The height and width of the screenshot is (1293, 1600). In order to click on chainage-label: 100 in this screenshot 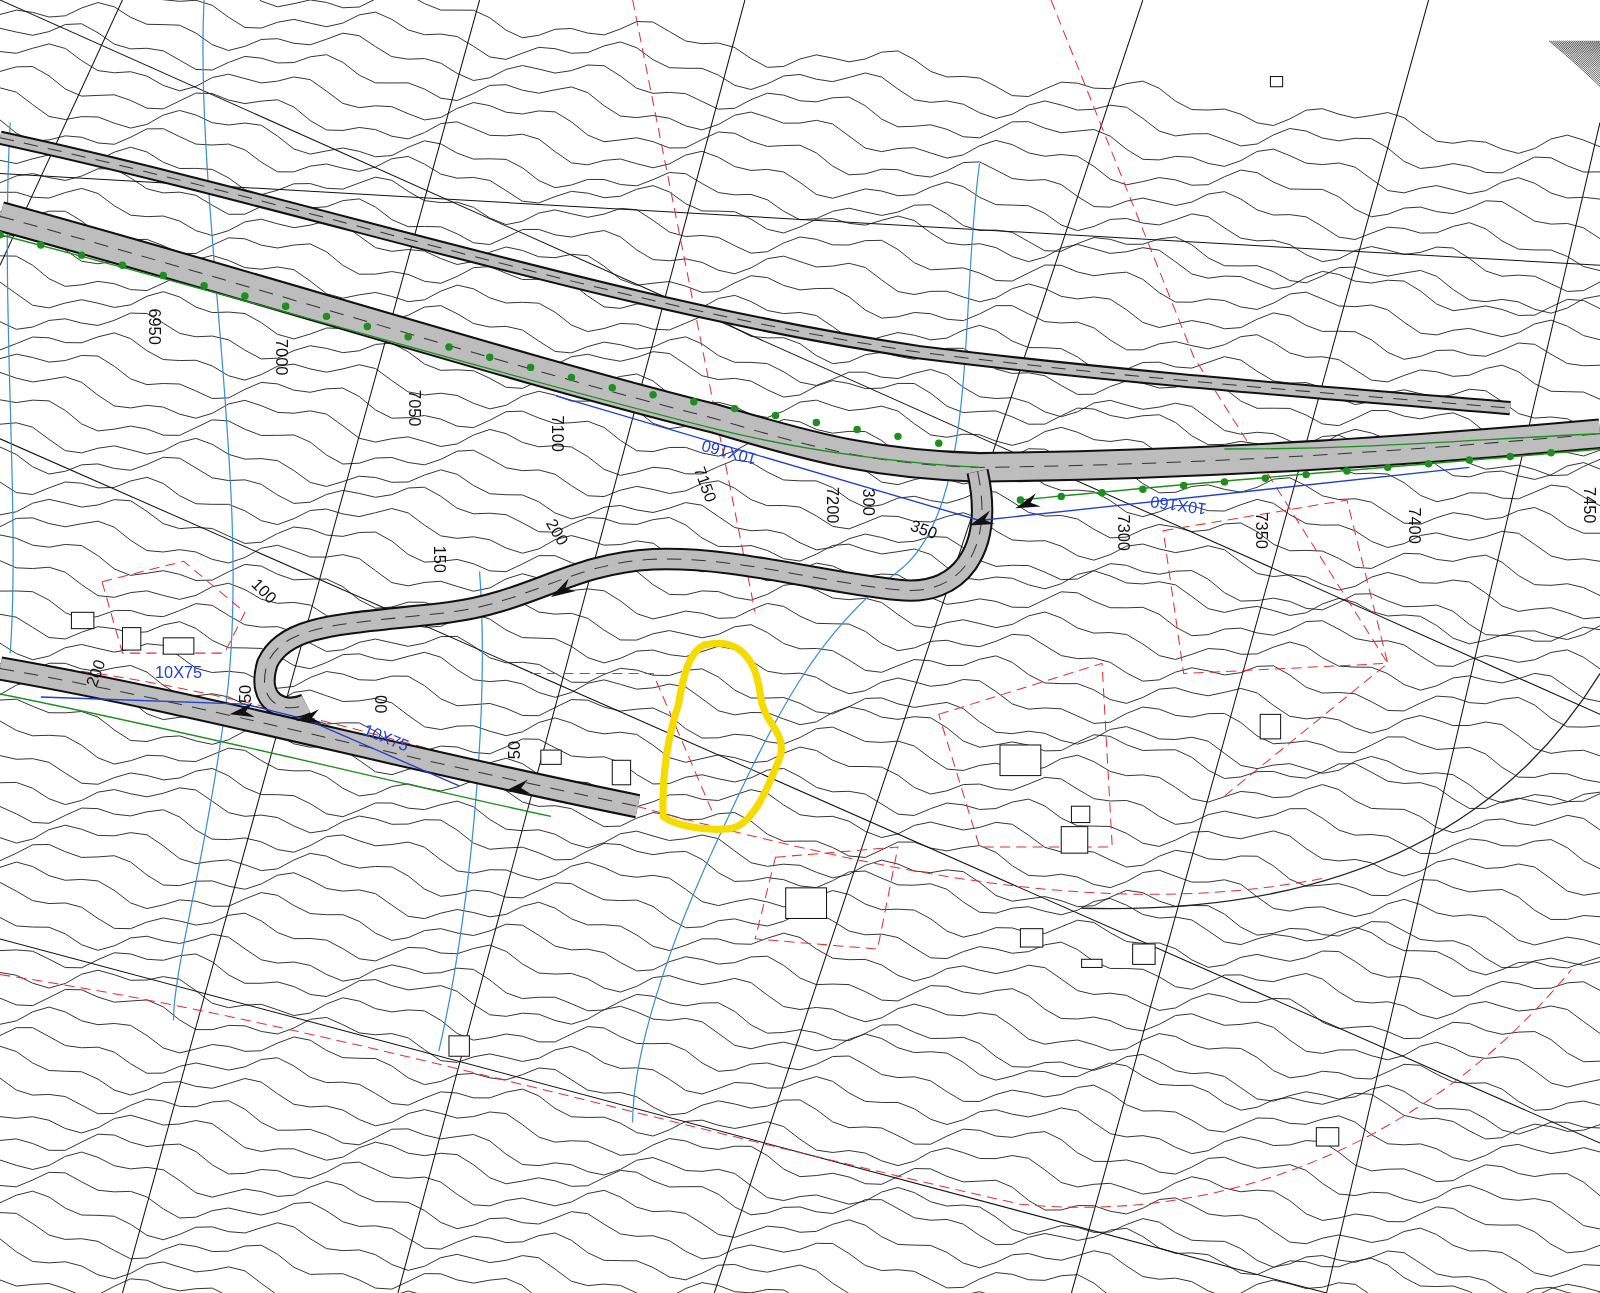, I will do `click(264, 590)`.